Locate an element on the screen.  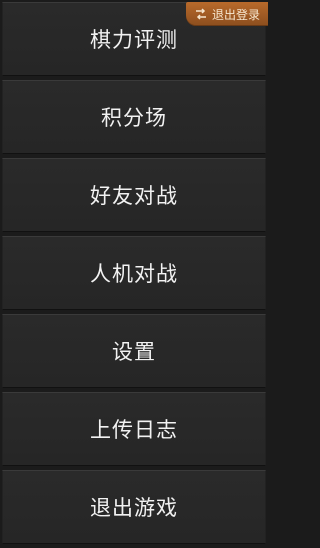
menu-item-exit-game: 退出游戏 is located at coordinates (134, 507).